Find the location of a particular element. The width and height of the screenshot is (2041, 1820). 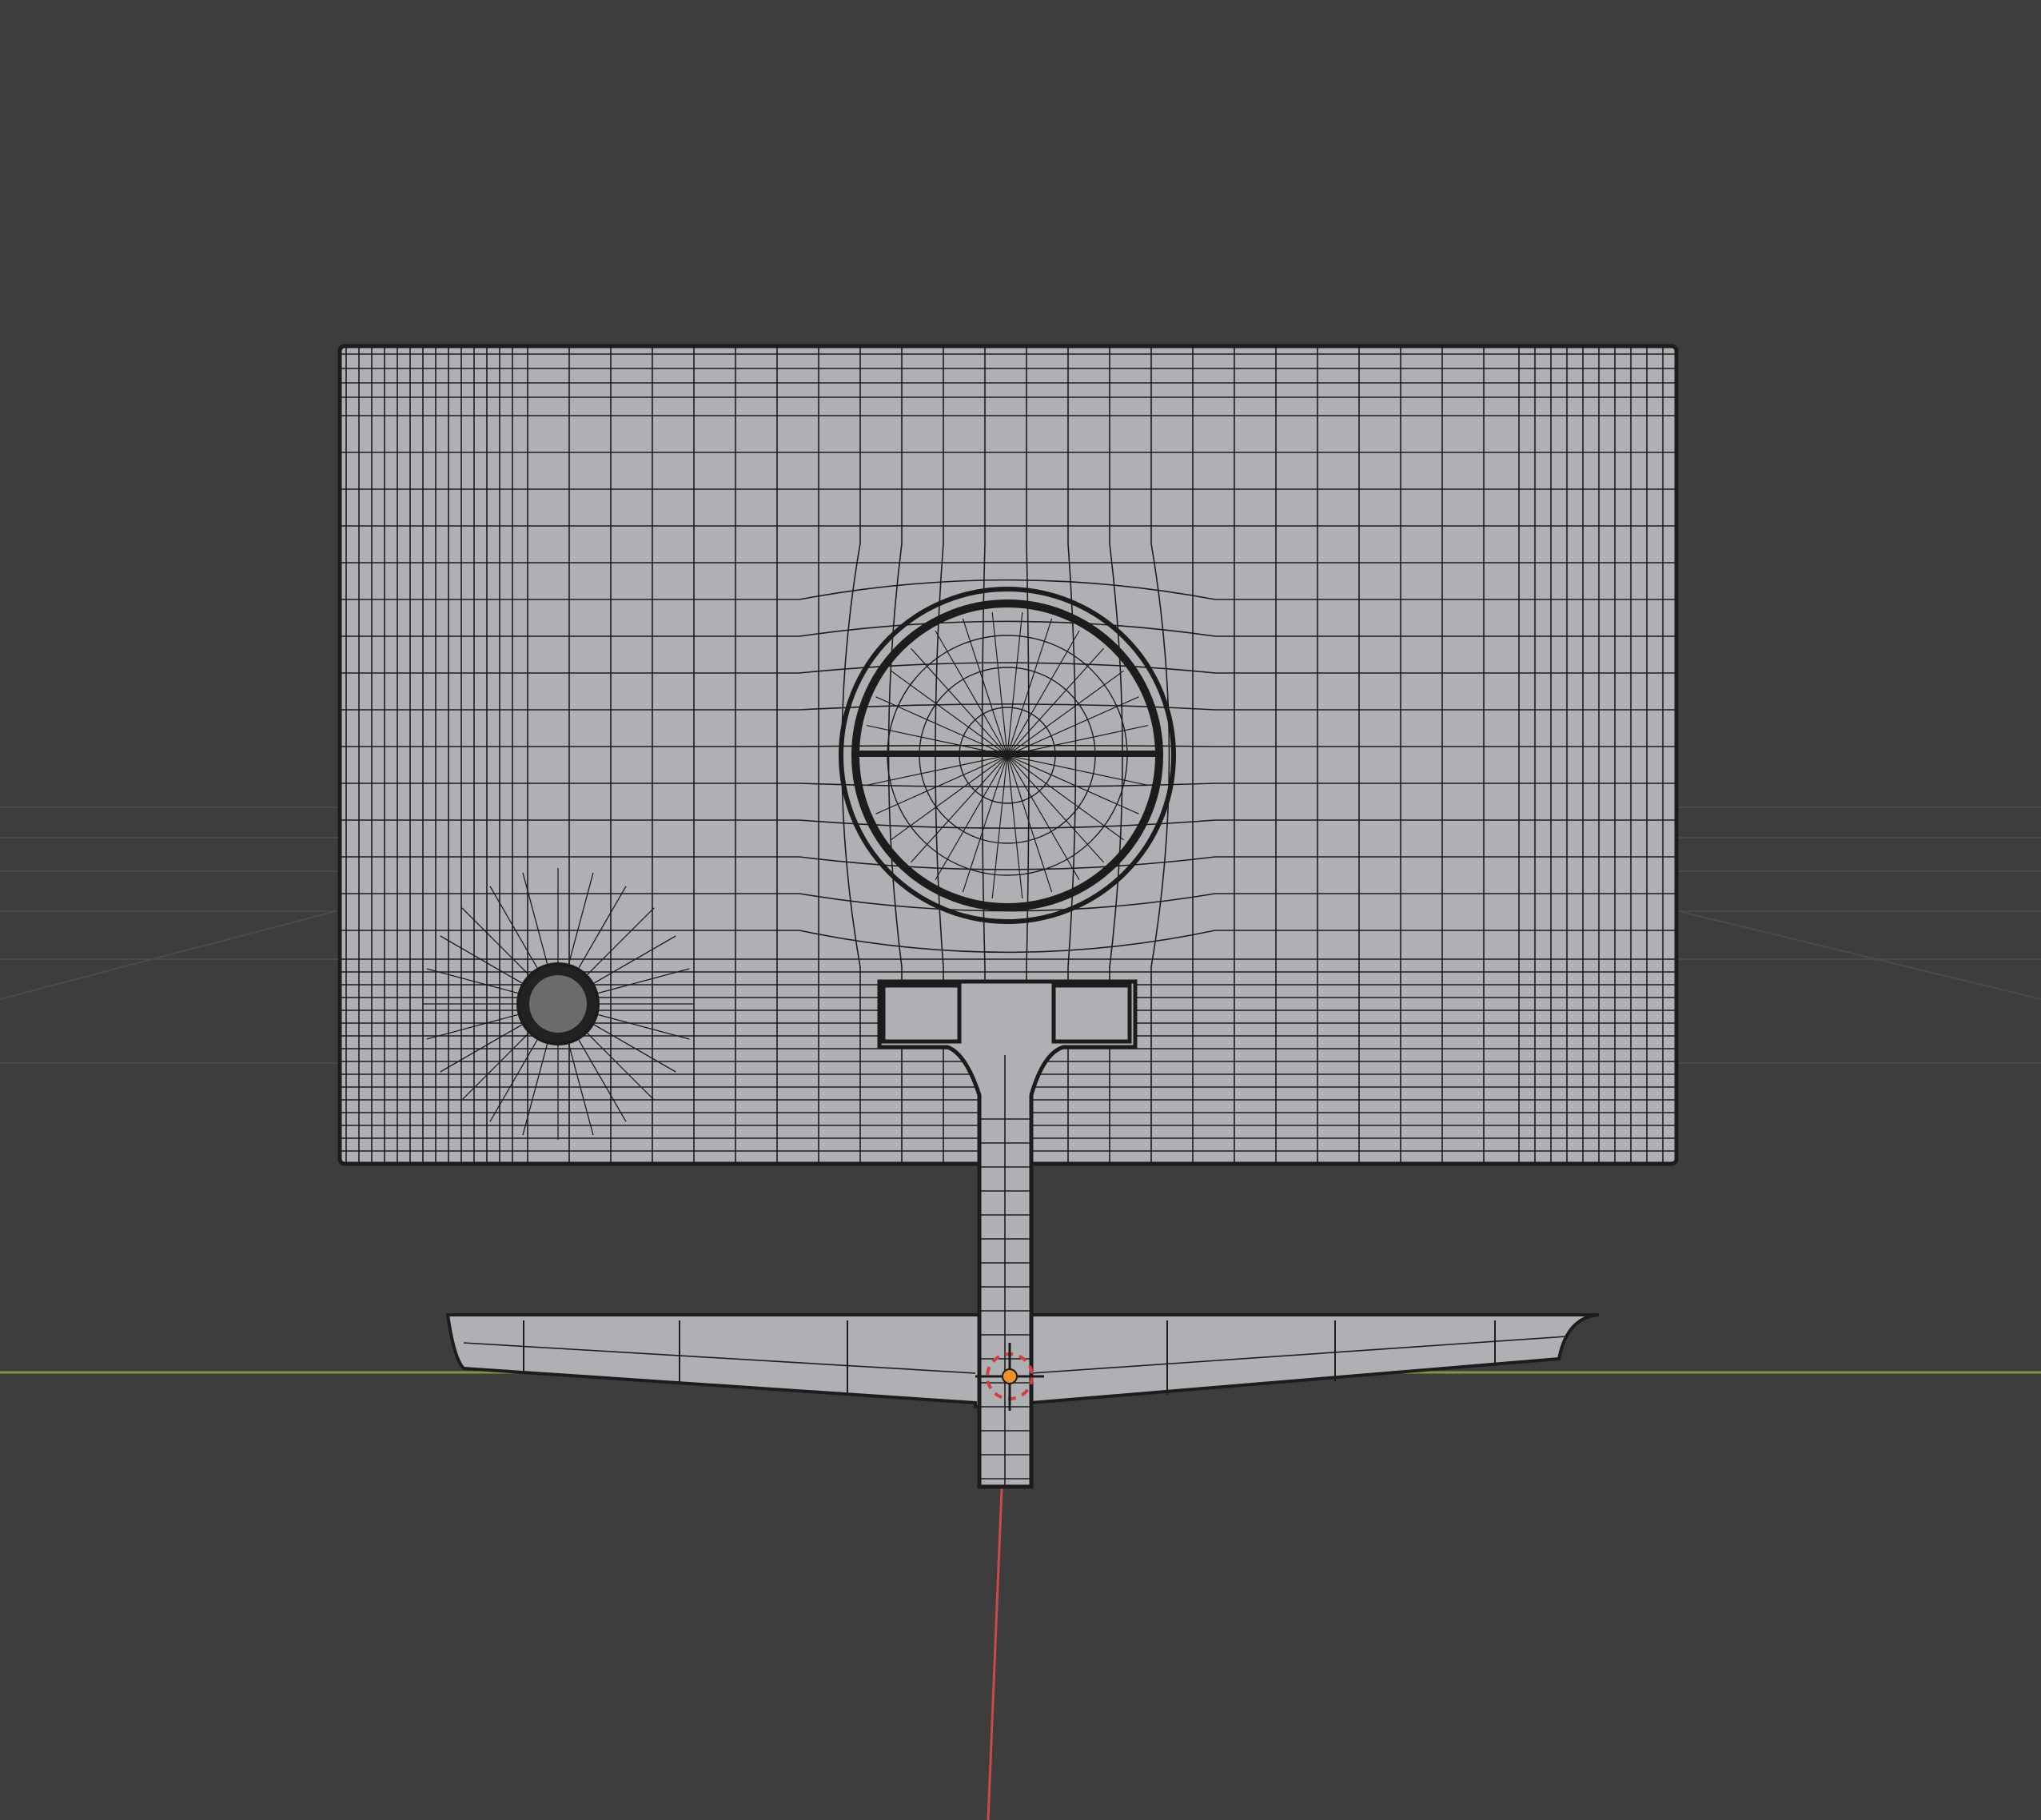

neck-slot-right is located at coordinates (1091, 1013).